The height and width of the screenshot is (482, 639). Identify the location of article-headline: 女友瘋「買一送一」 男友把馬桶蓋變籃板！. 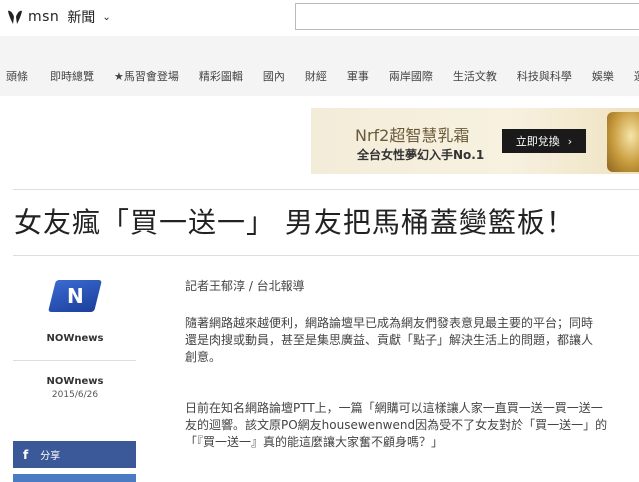
(294, 222).